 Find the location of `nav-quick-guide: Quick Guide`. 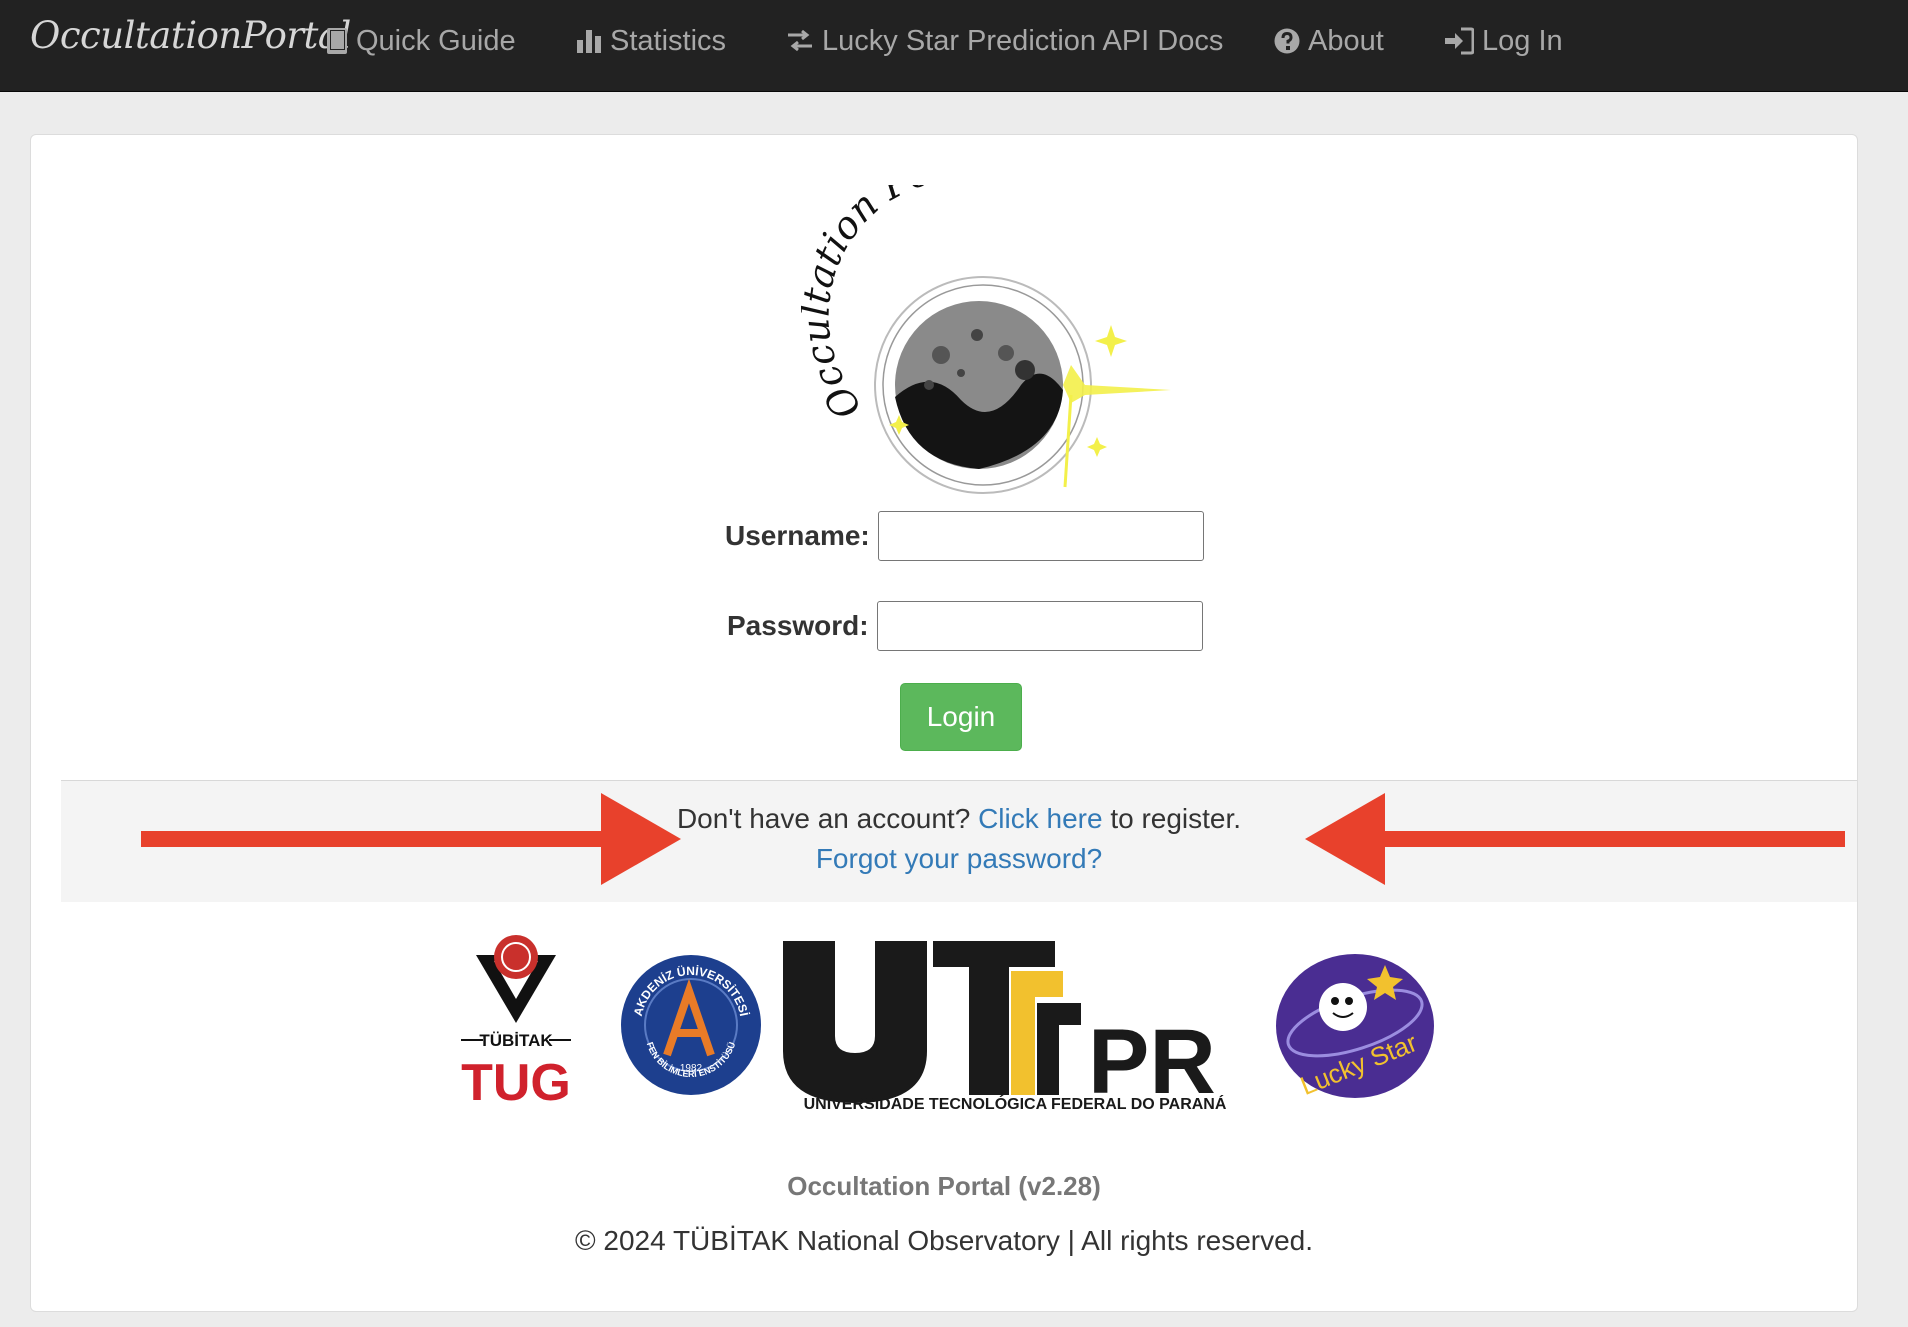

nav-quick-guide: Quick Guide is located at coordinates (421, 41).